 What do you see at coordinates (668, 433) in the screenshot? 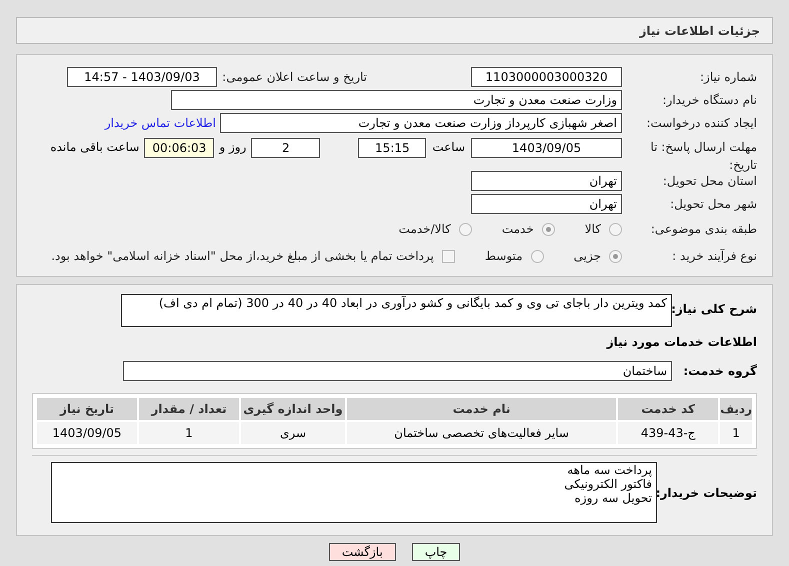
I see `table-cell: ج-43-439` at bounding box center [668, 433].